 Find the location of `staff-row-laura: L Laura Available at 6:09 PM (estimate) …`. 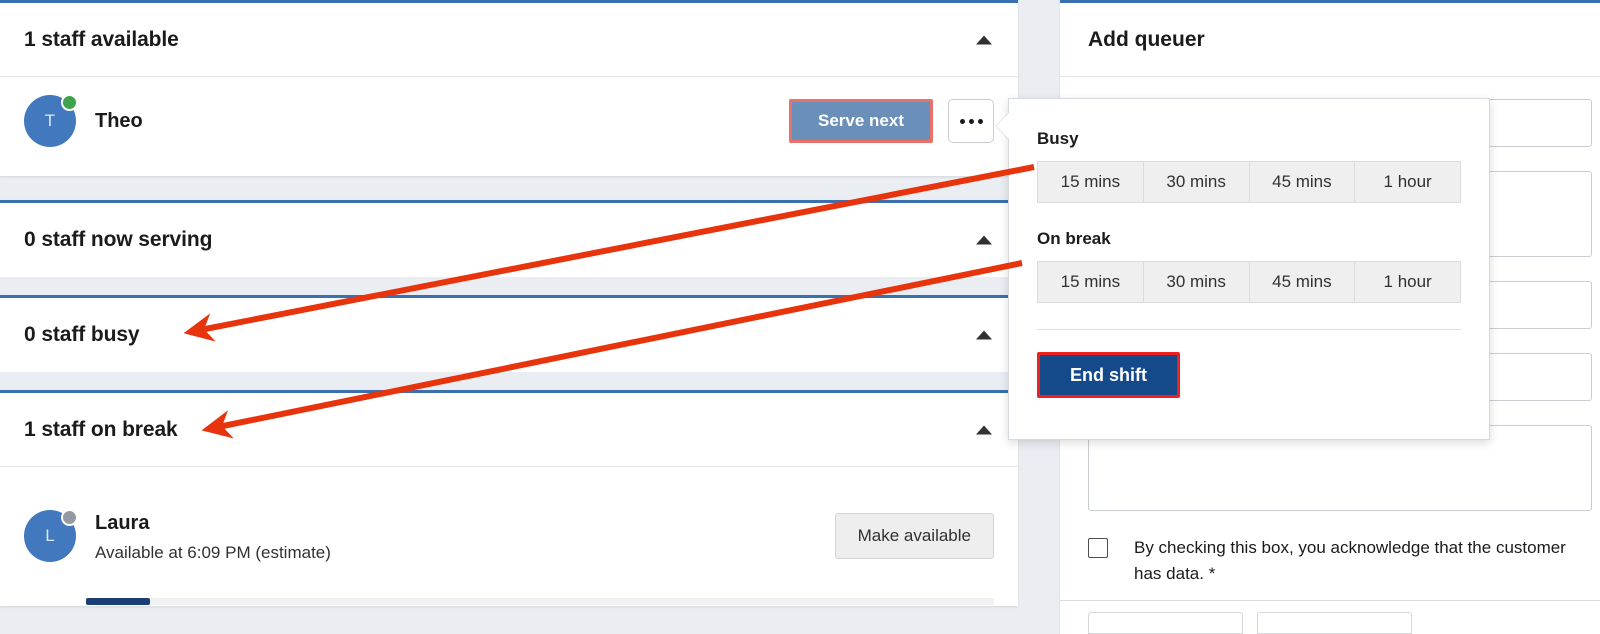

staff-row-laura: L Laura Available at 6:09 PM (estimate) … is located at coordinates (509, 536).